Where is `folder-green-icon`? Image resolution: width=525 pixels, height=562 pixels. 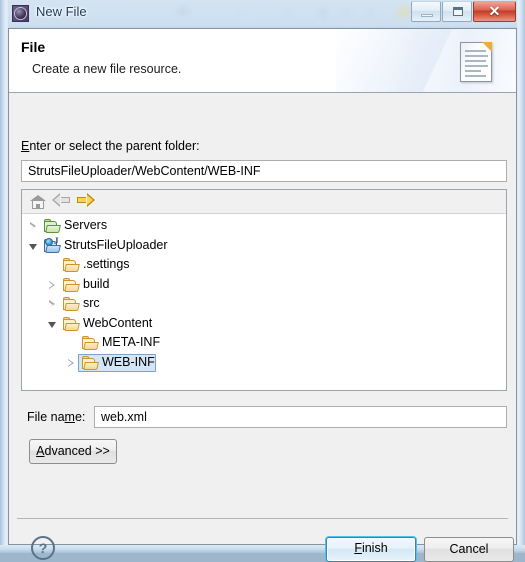
folder-green-icon is located at coordinates (52, 226).